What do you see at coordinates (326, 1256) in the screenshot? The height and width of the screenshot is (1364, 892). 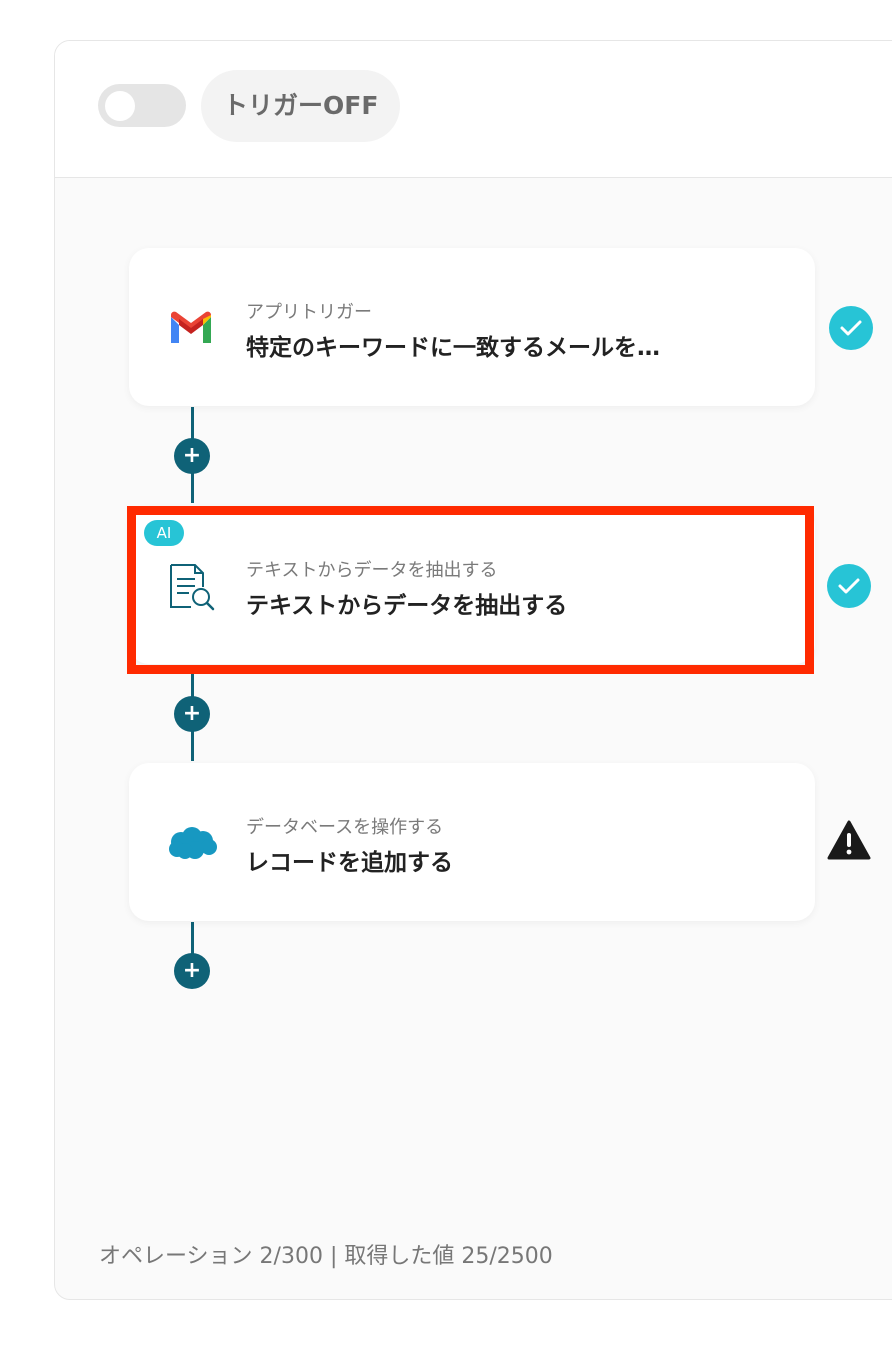 I see `usage-footer: オペレーション 2/300 | 取得した値 25/2500` at bounding box center [326, 1256].